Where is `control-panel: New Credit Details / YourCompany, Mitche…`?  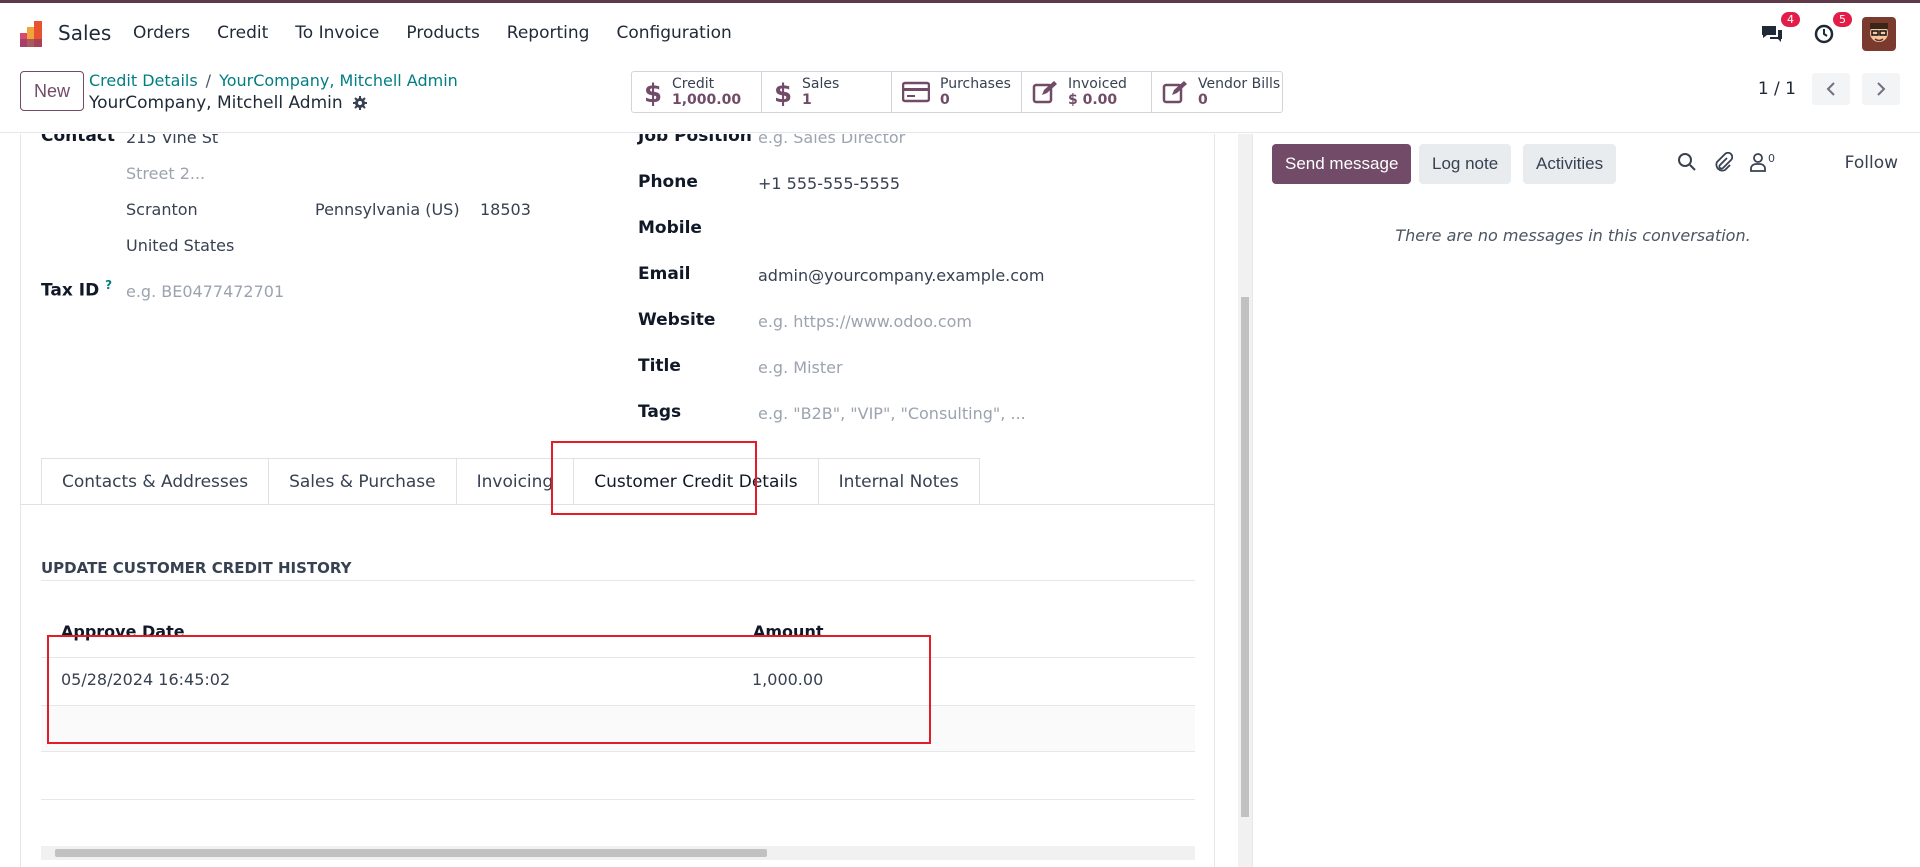
control-panel: New Credit Details / YourCompany, Mitche… is located at coordinates (960, 97).